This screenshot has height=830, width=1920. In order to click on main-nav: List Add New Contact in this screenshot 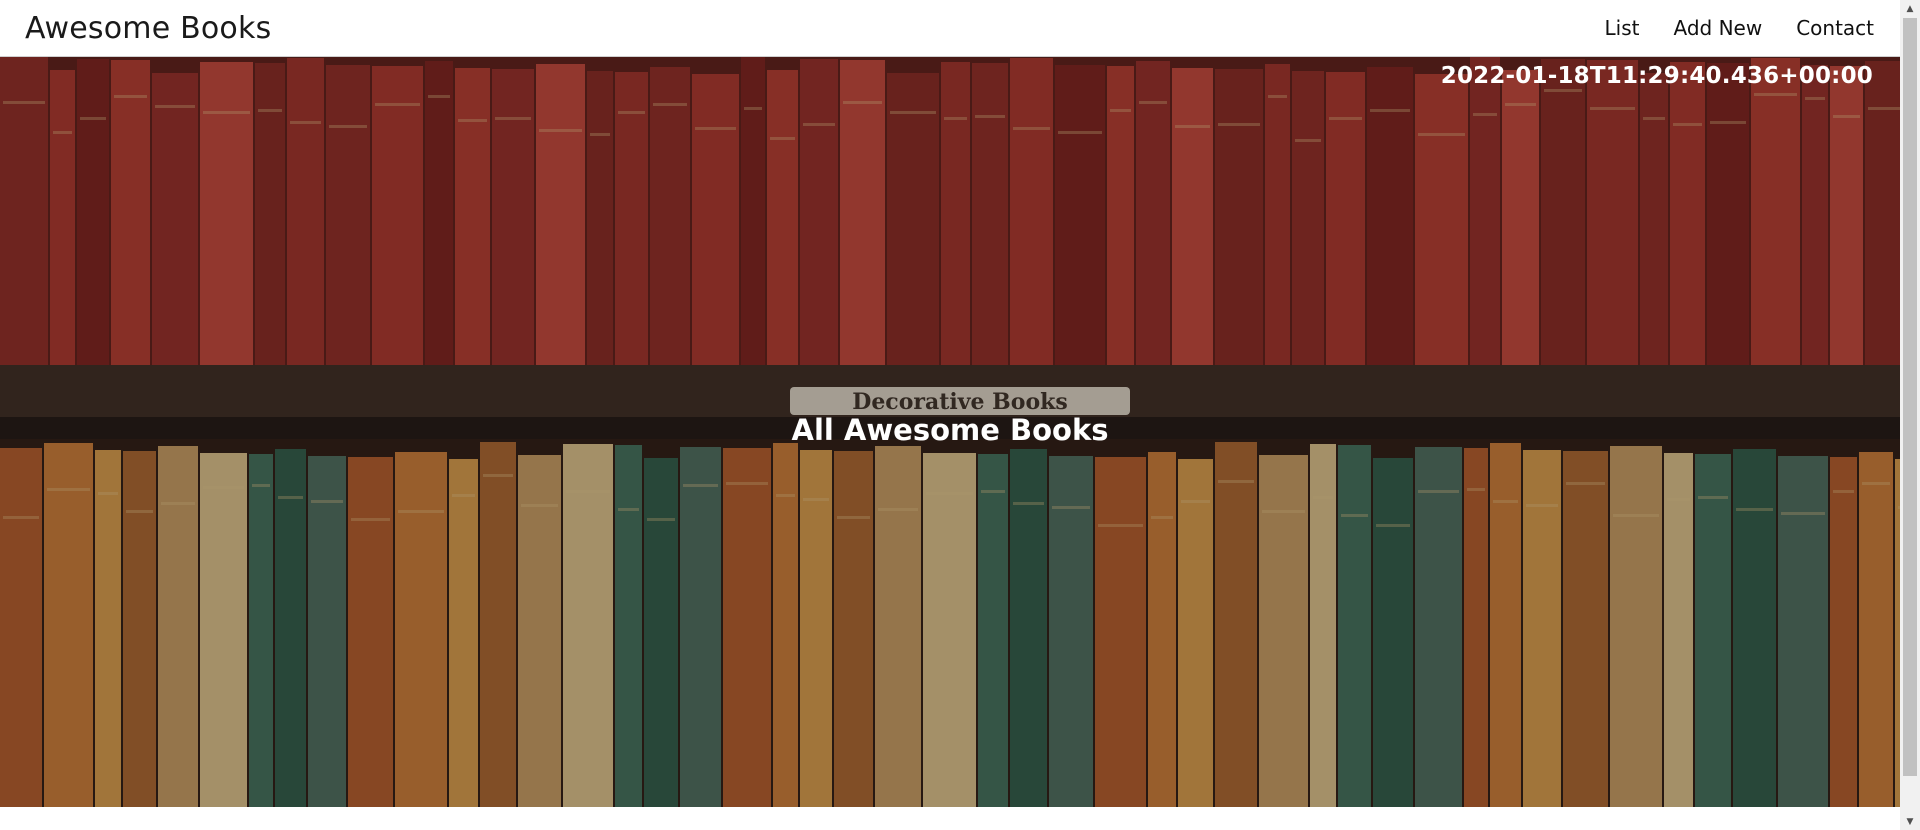, I will do `click(1722, 28)`.